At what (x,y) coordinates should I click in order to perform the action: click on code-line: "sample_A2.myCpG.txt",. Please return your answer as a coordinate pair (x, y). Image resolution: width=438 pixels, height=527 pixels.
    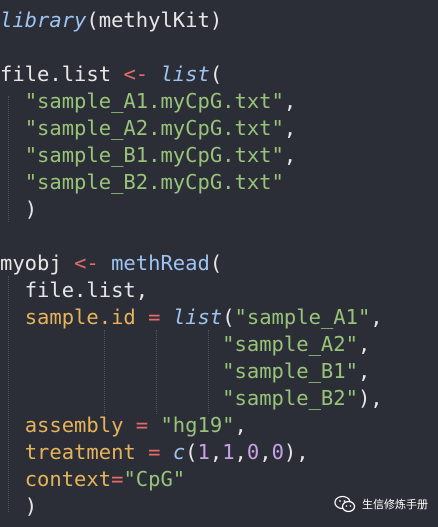
    Looking at the image, I should click on (148, 128).